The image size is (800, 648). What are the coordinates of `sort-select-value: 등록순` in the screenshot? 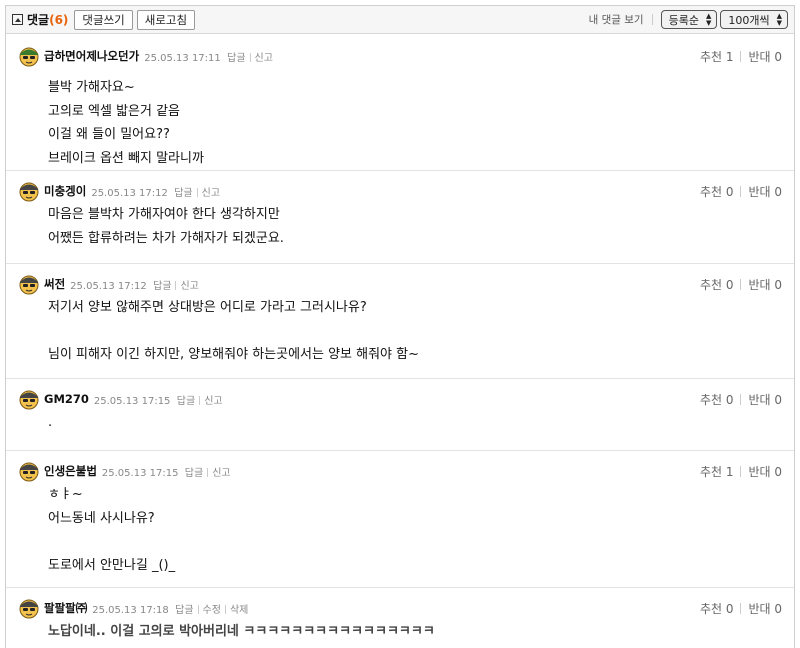 It's located at (683, 20).